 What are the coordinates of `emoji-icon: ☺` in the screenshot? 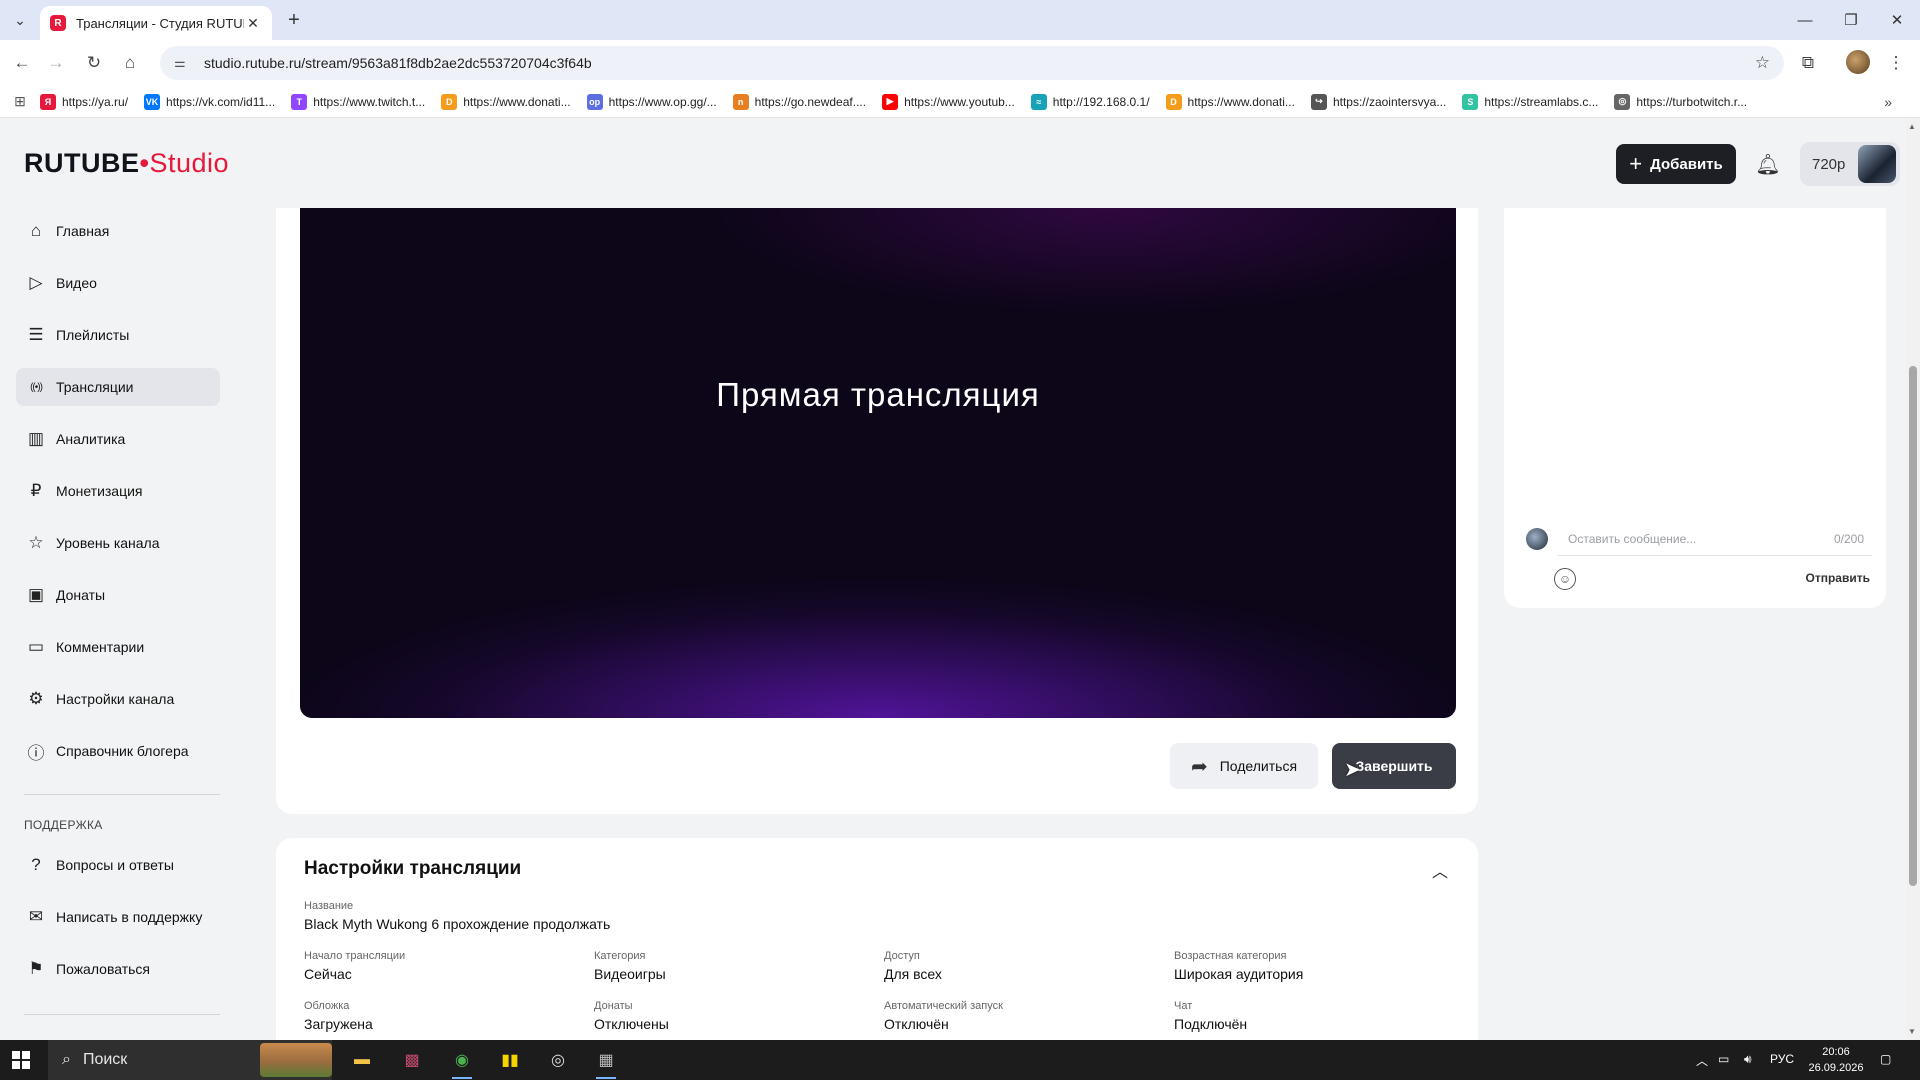 It's located at (1565, 579).